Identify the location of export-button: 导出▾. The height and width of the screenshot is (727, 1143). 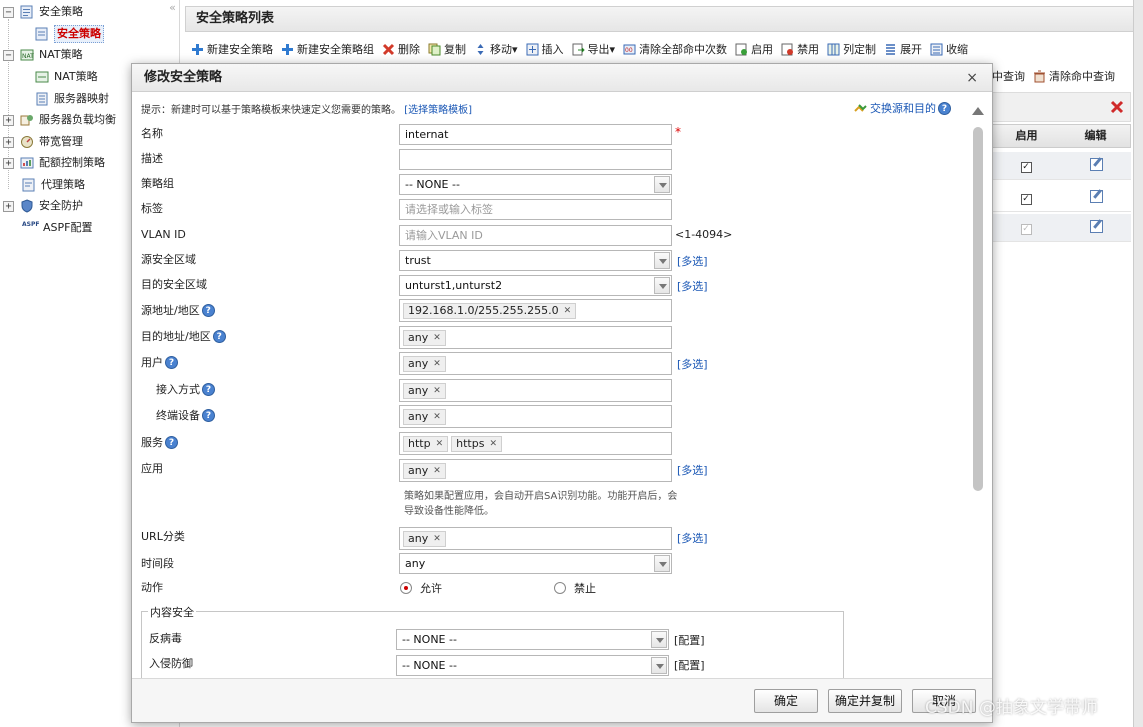
(593, 49).